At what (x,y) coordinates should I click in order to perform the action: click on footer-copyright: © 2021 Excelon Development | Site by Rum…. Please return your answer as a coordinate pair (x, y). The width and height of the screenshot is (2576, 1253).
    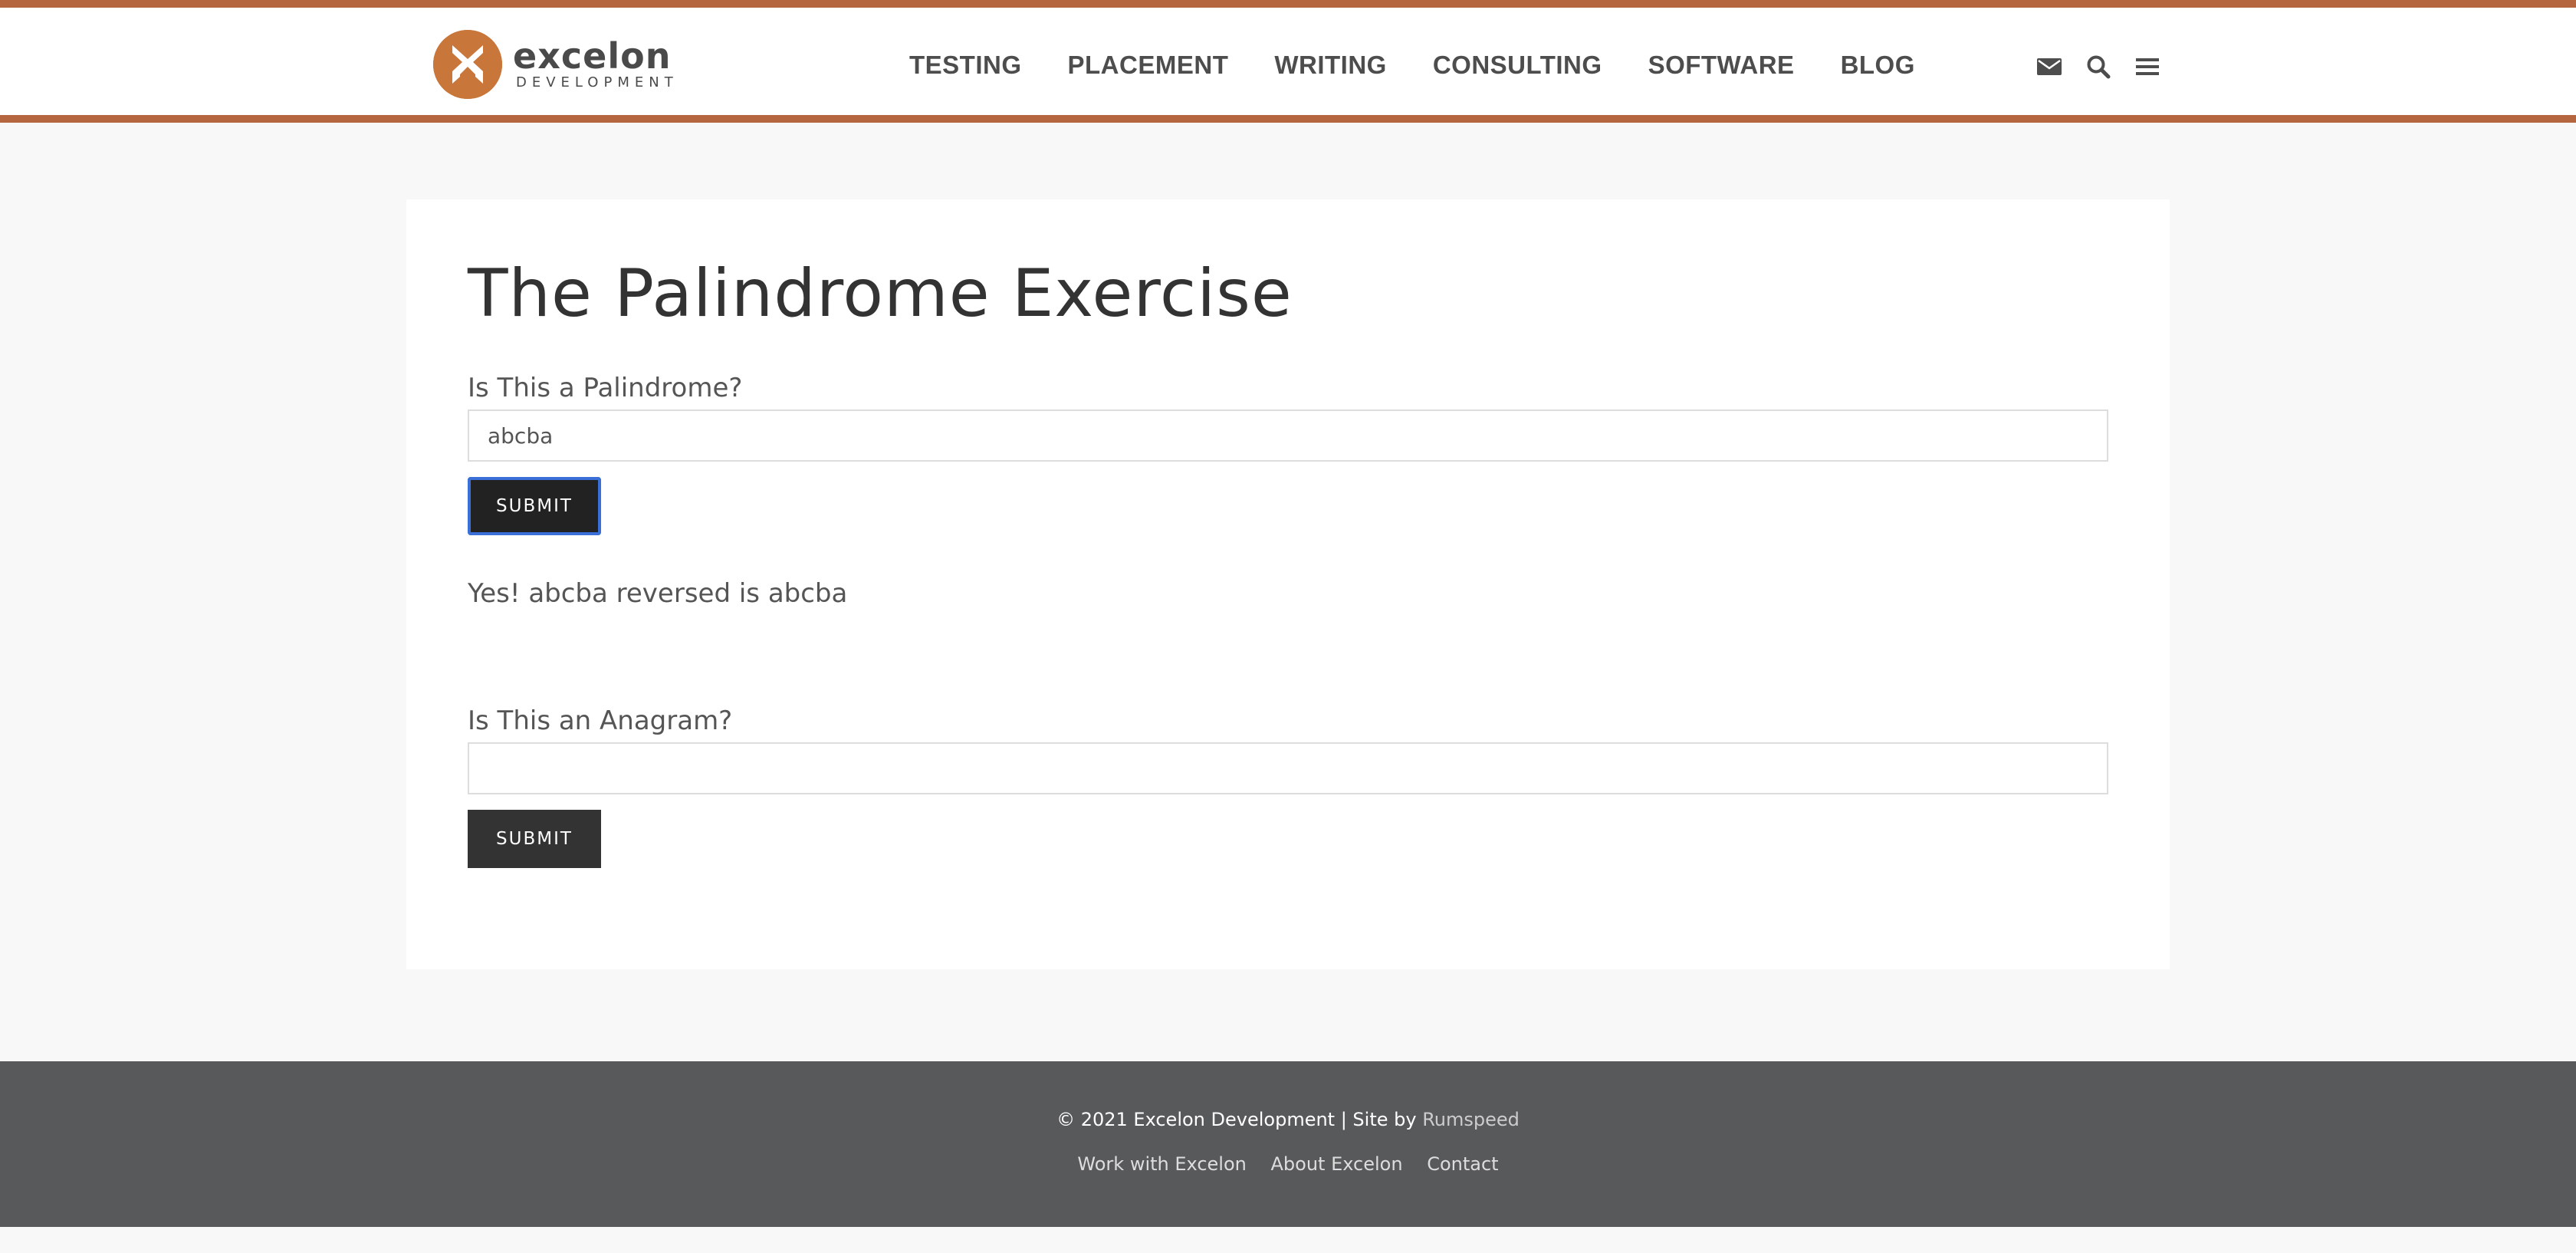
    Looking at the image, I should click on (1288, 1119).